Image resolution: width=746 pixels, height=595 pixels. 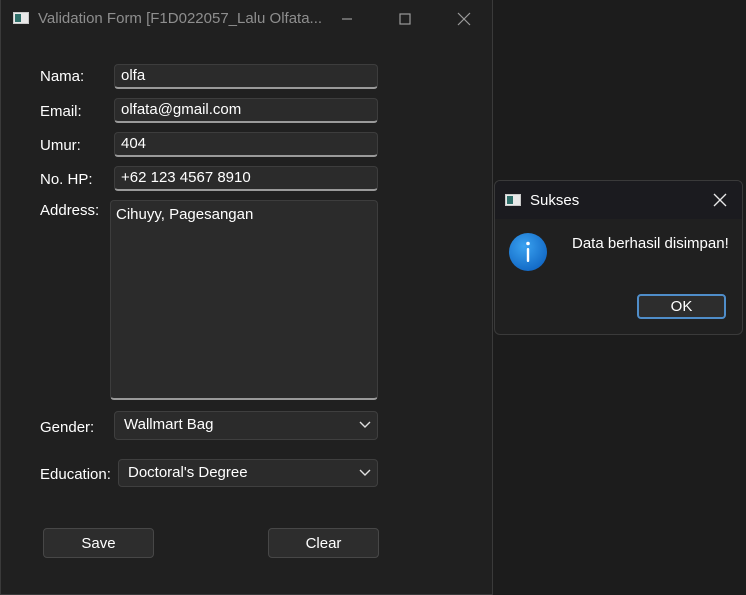 What do you see at coordinates (62, 76) in the screenshot?
I see `name-label: Nama:` at bounding box center [62, 76].